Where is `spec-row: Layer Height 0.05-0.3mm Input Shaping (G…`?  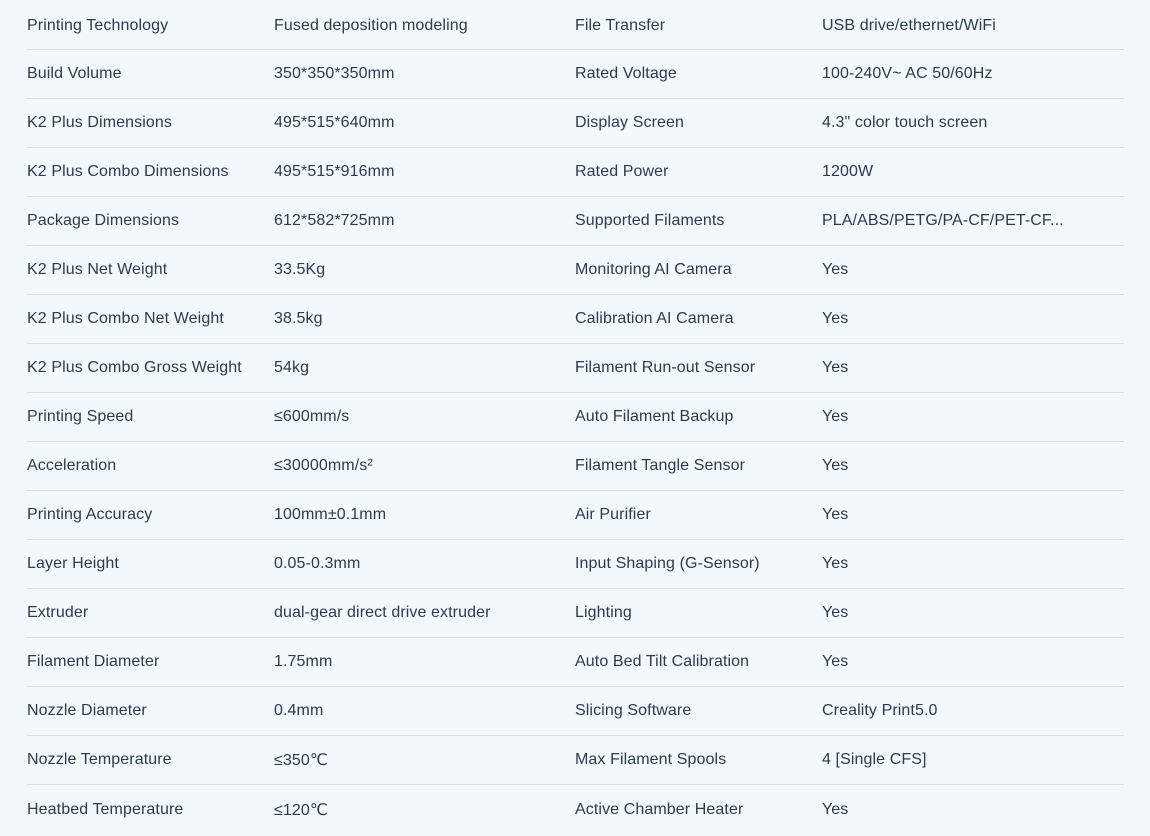
spec-row: Layer Height 0.05-0.3mm Input Shaping (G… is located at coordinates (575, 564).